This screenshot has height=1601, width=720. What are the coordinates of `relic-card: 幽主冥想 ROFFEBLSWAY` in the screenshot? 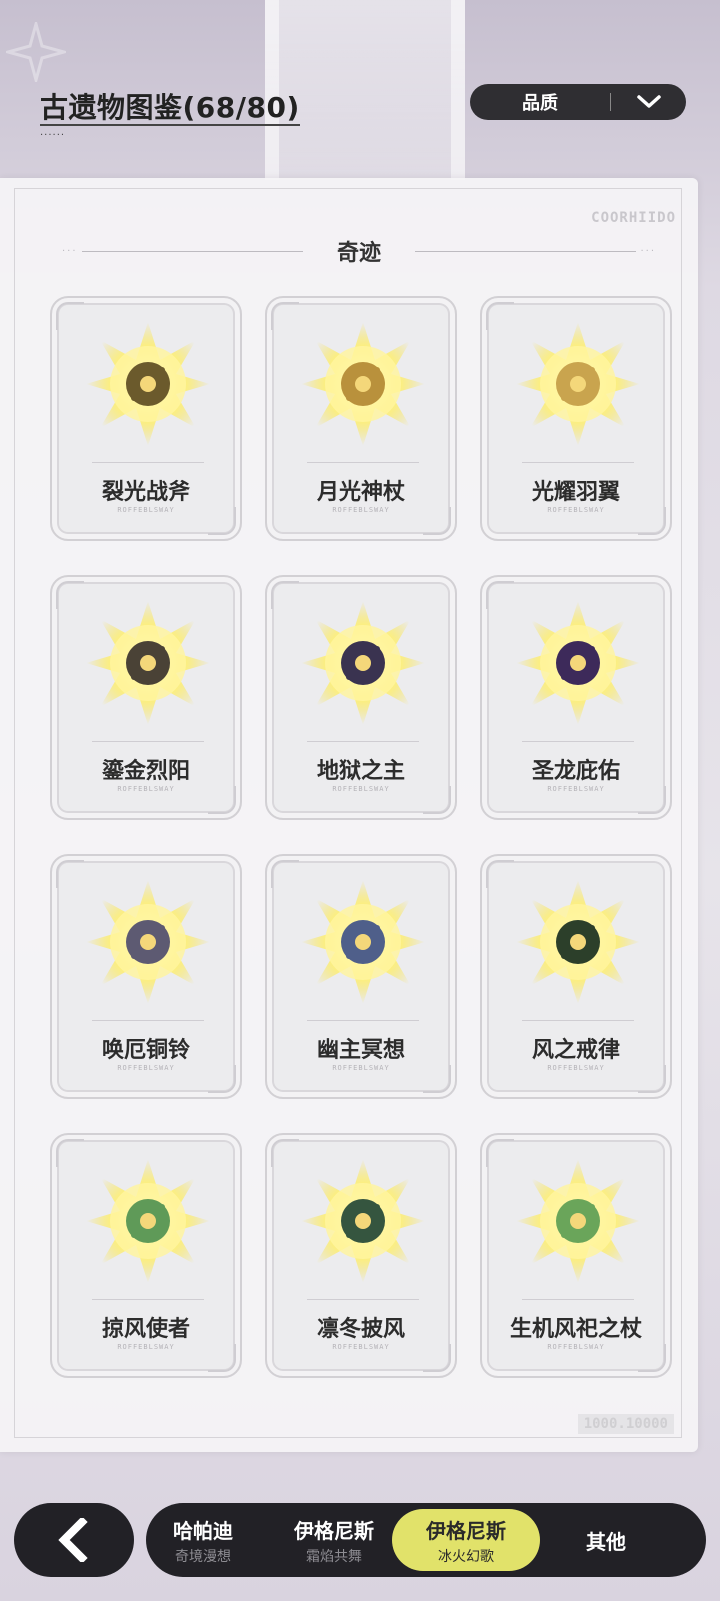 It's located at (361, 976).